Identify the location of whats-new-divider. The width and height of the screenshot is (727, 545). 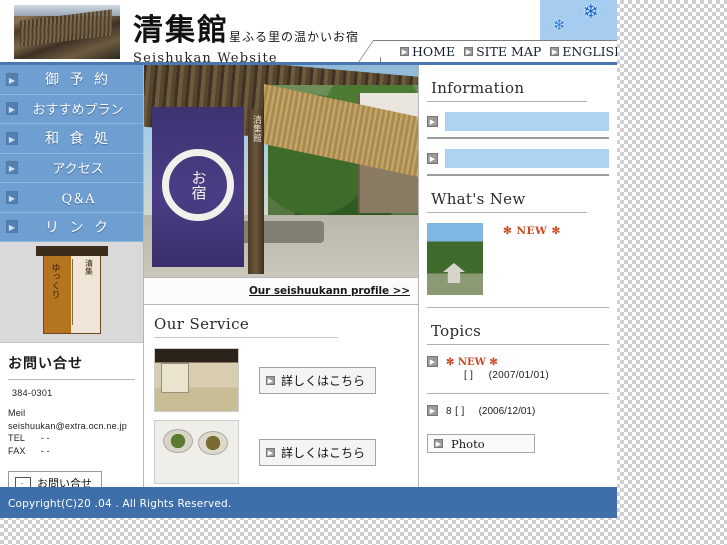
(507, 212).